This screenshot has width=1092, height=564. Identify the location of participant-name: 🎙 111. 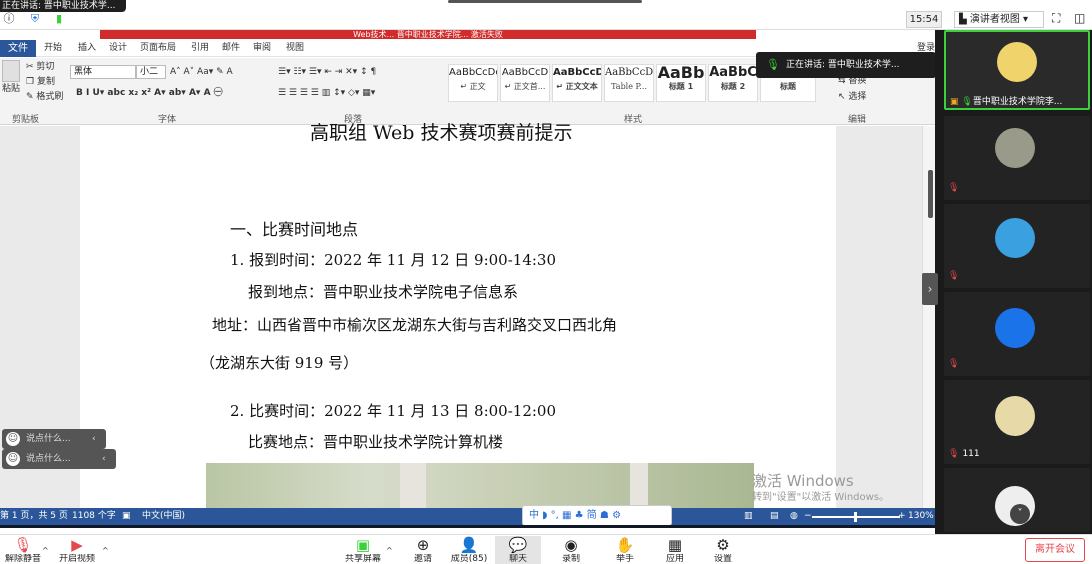
(964, 454).